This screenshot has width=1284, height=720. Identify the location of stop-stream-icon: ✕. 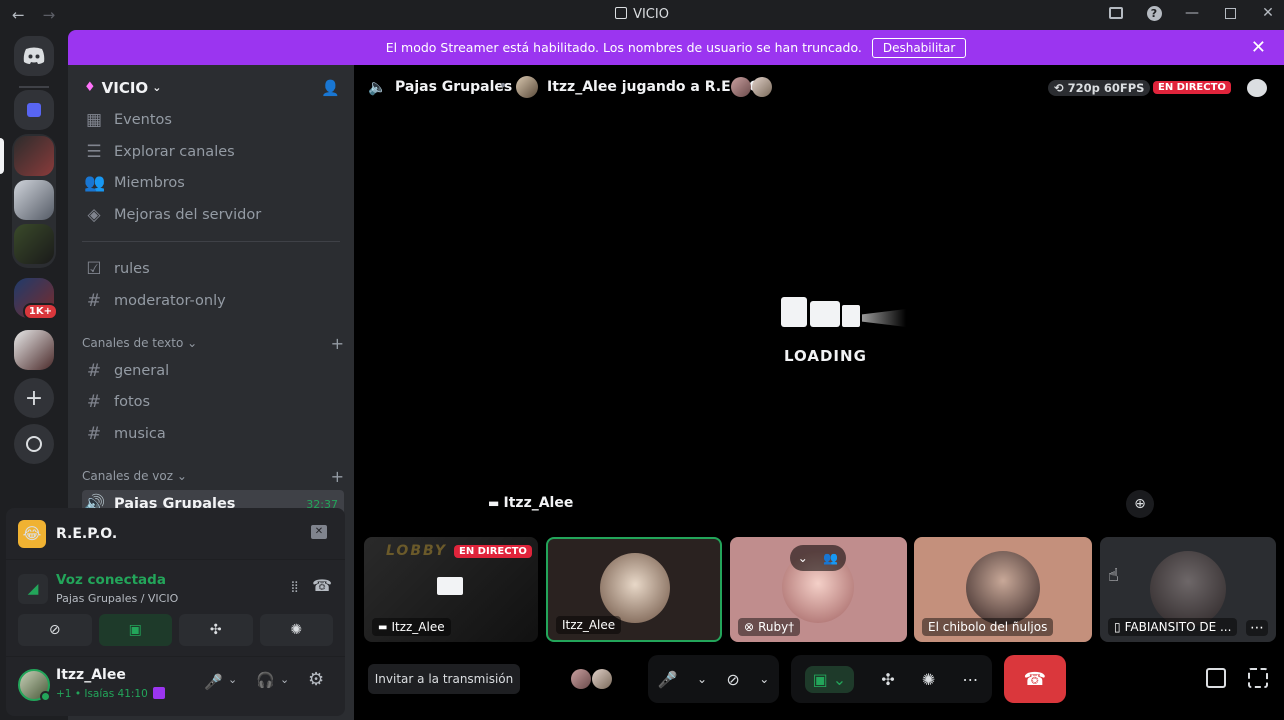
(319, 532).